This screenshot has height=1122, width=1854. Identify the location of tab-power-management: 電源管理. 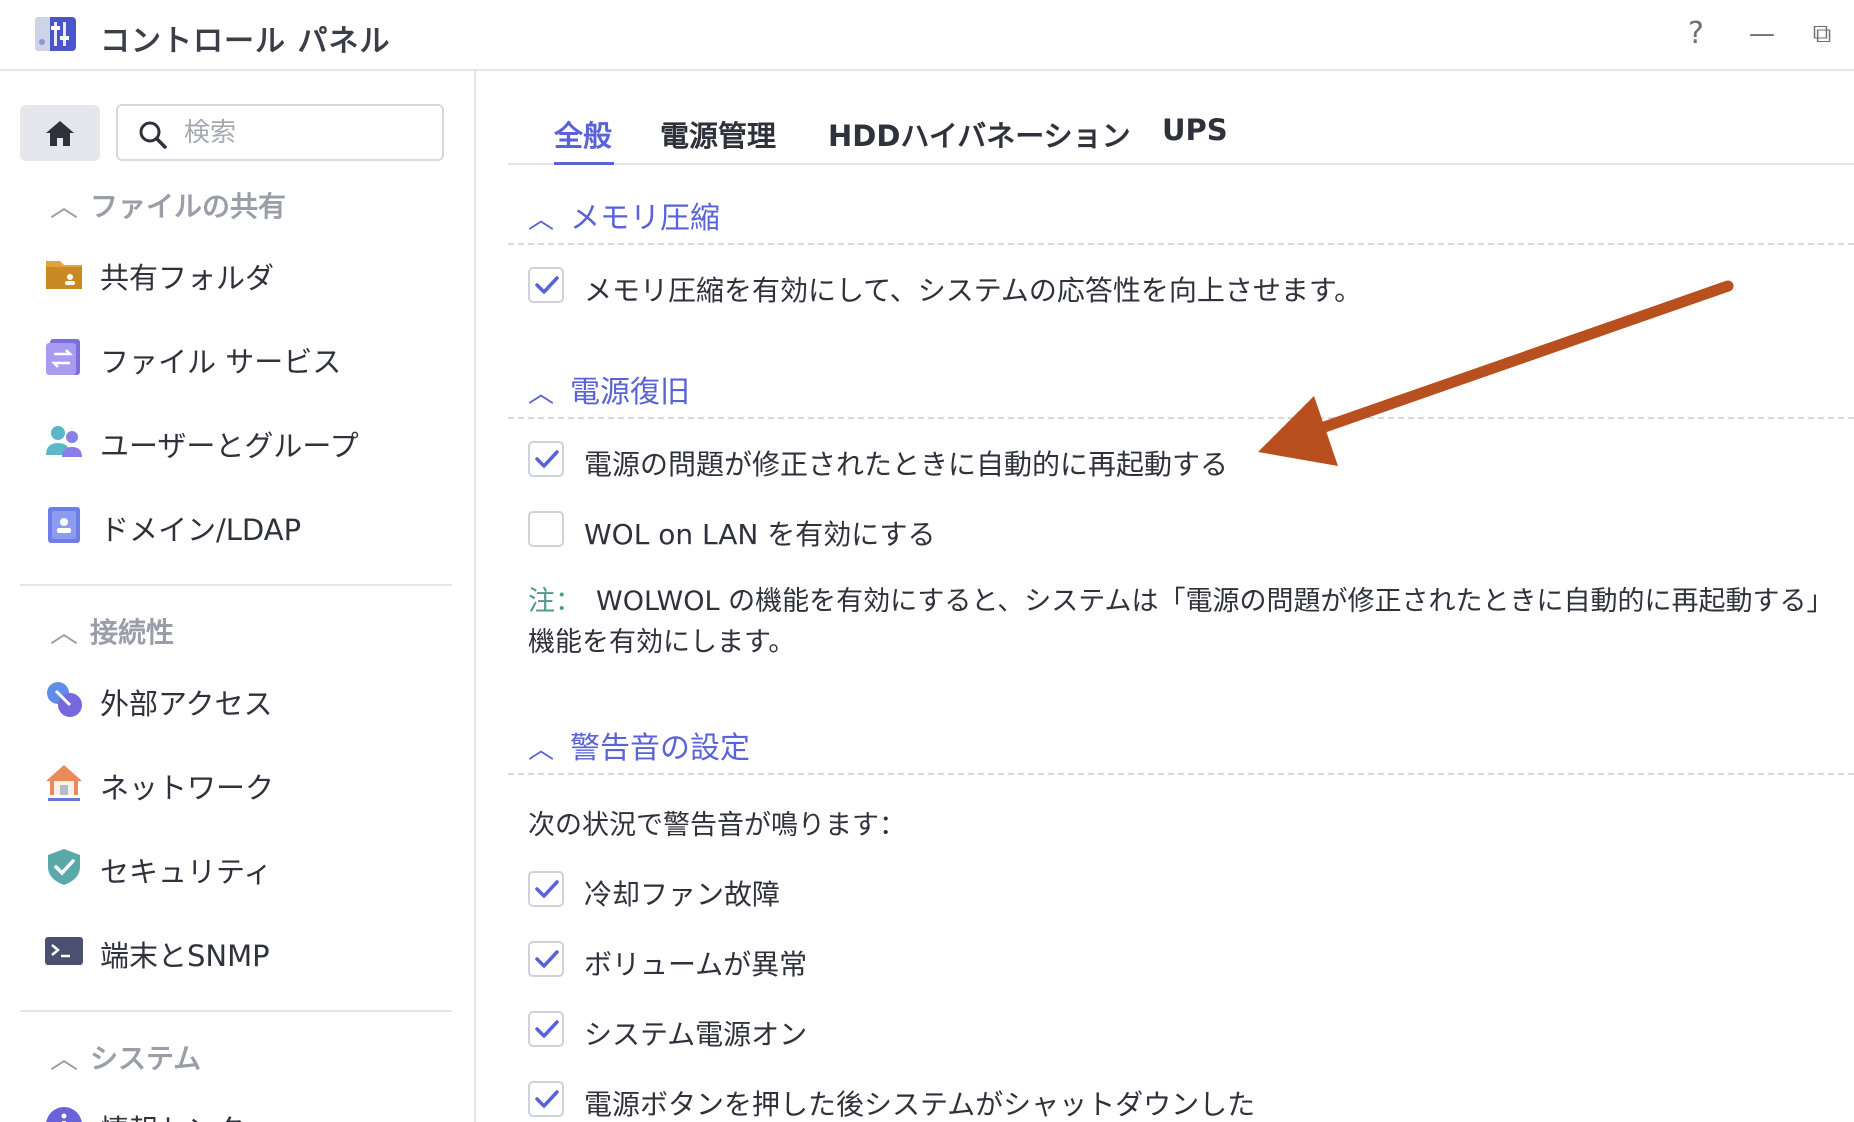
(718, 134).